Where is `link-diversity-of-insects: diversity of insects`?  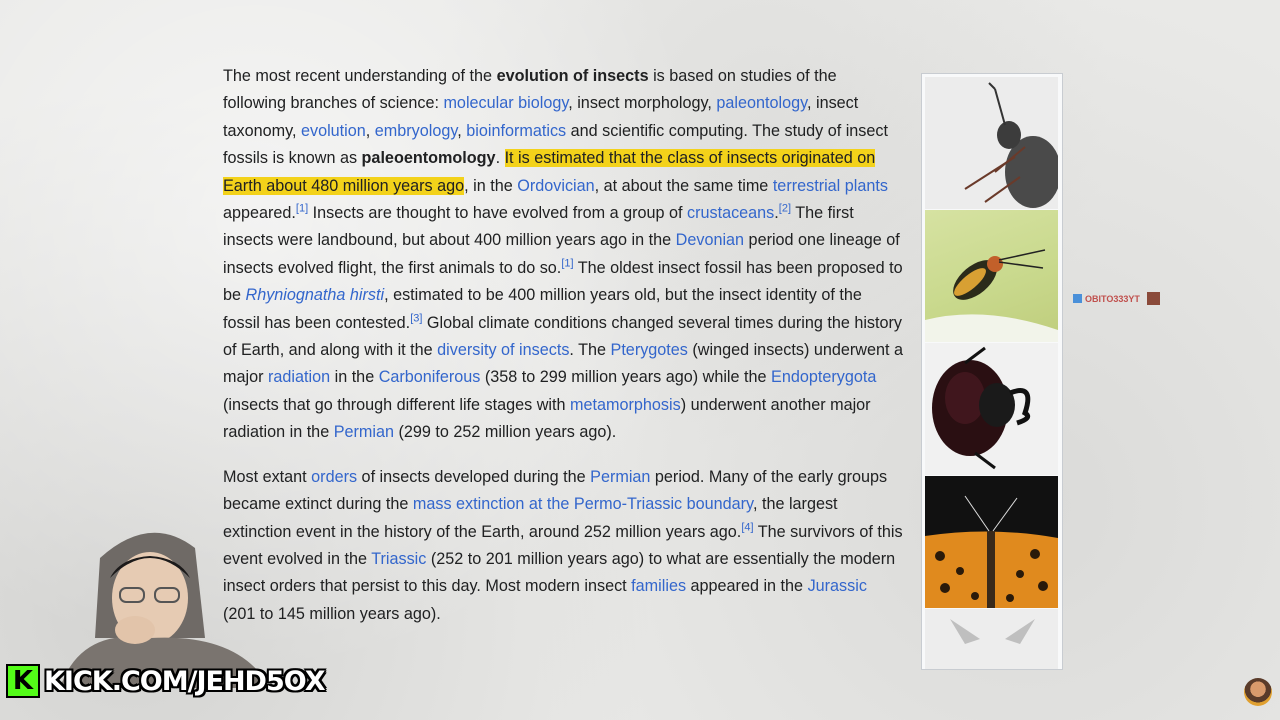
link-diversity-of-insects: diversity of insects is located at coordinates (503, 350).